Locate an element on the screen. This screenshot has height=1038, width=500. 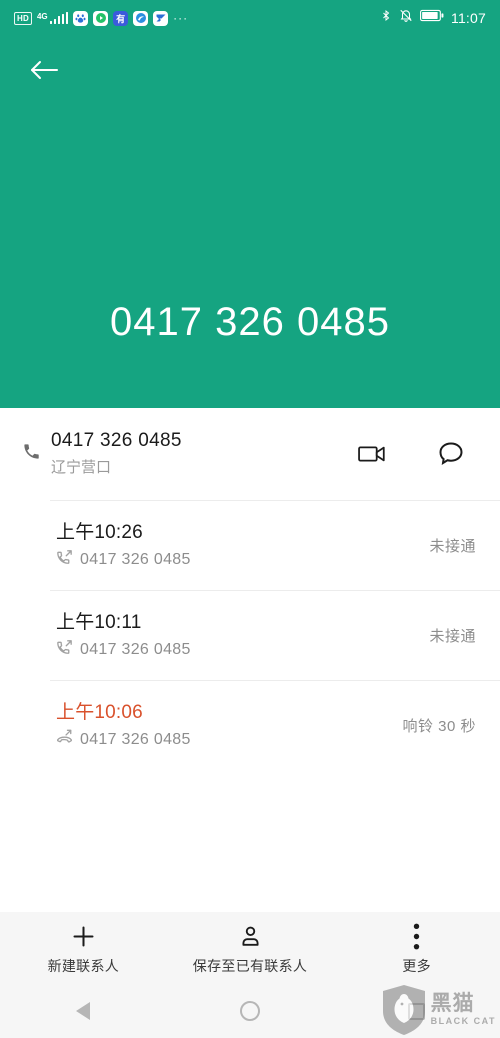
status-bar-left: HD 4G 有 ··· is located at coordinates (101, 18).